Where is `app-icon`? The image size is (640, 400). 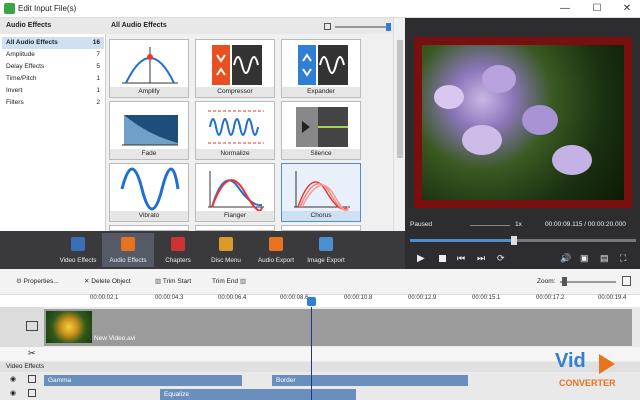
app-icon is located at coordinates (9, 8).